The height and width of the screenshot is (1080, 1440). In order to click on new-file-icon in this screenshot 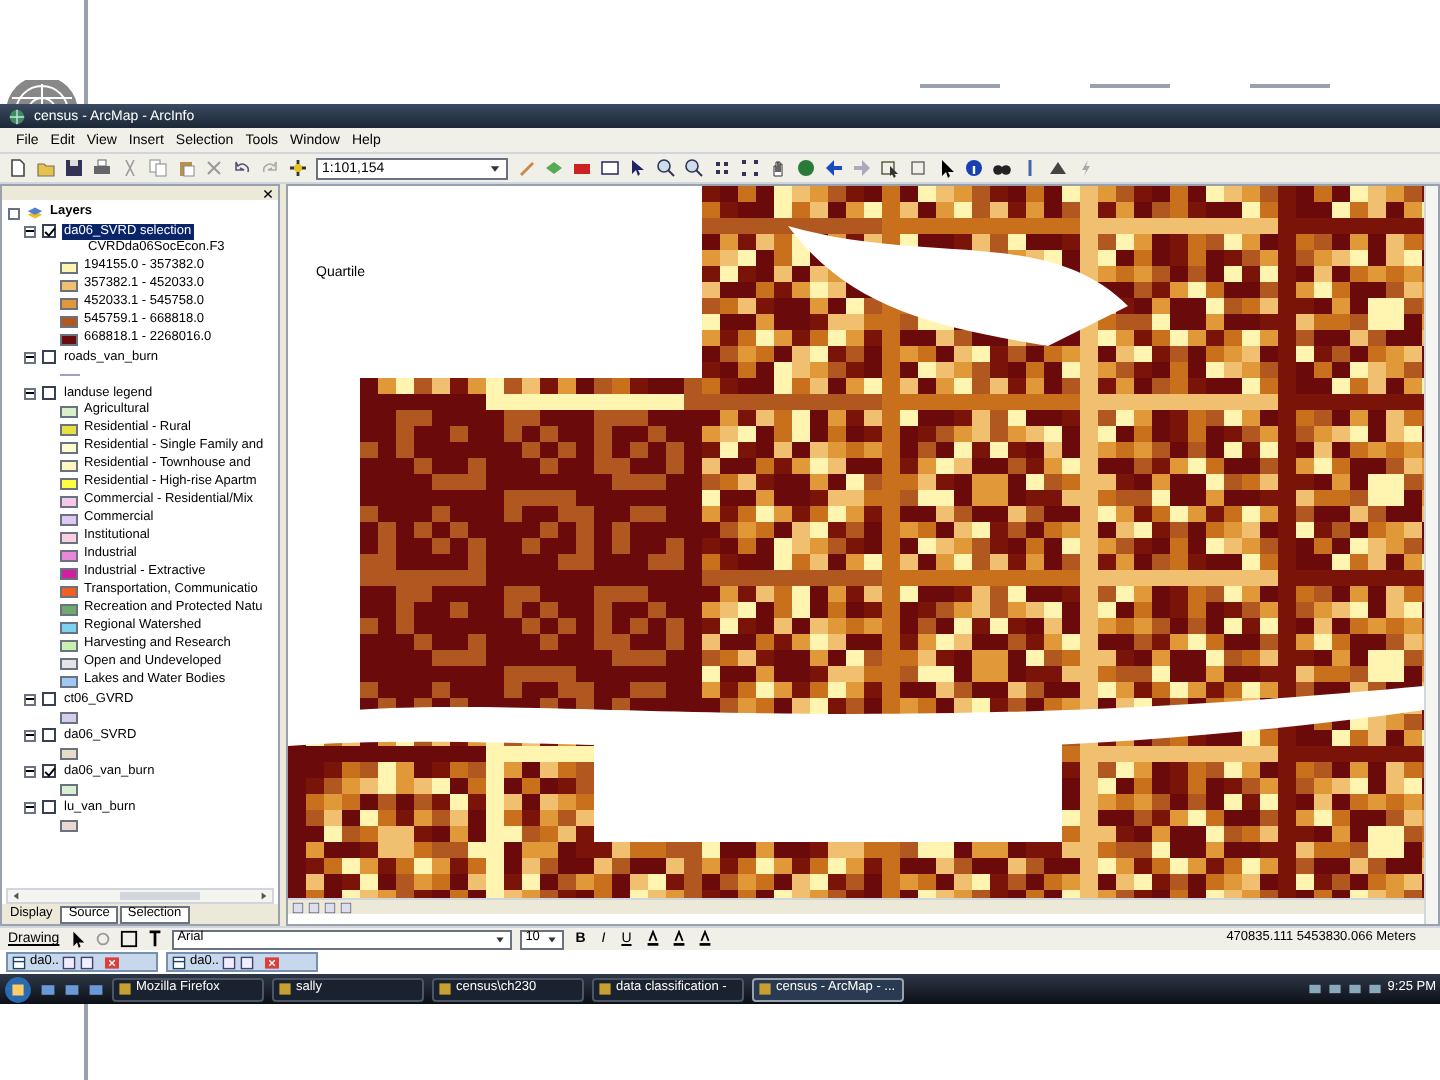, I will do `click(18, 168)`.